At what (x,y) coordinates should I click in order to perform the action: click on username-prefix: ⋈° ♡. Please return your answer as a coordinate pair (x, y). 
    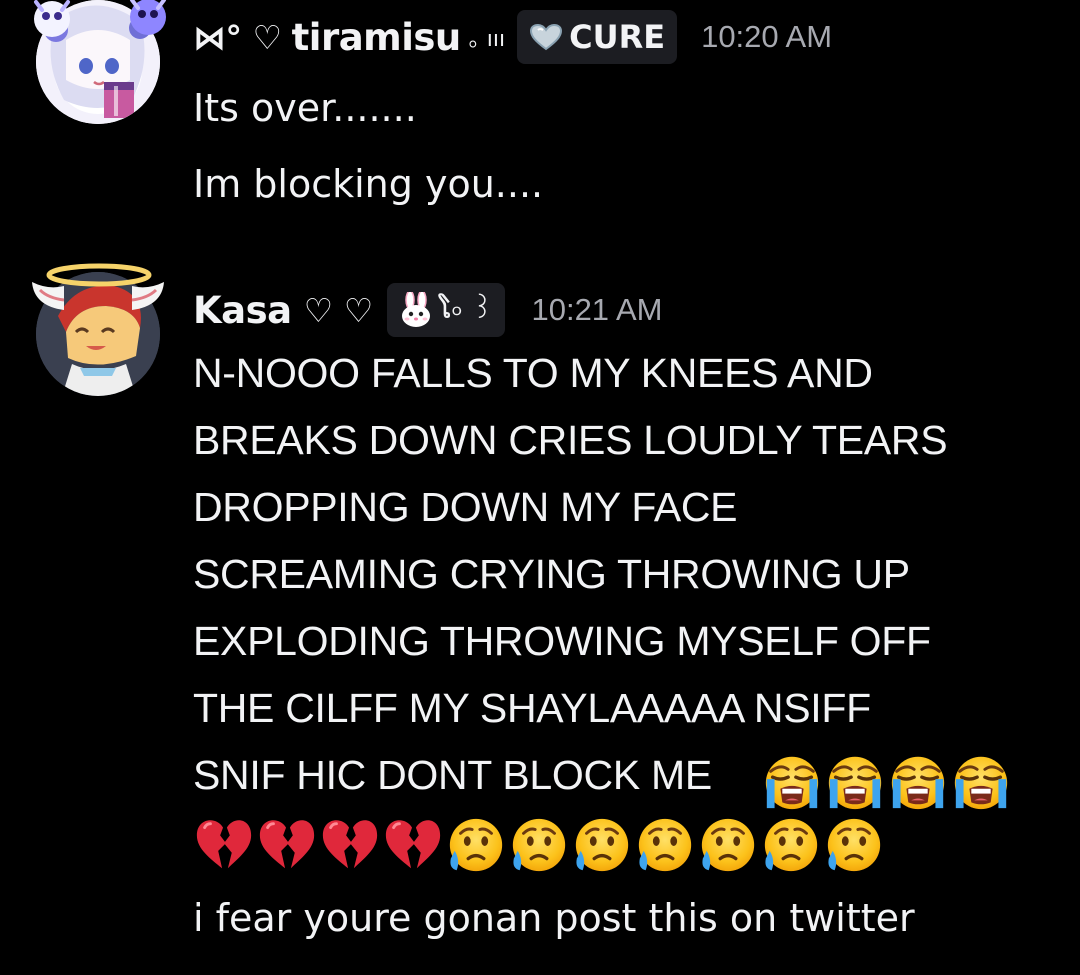
    Looking at the image, I should click on (237, 37).